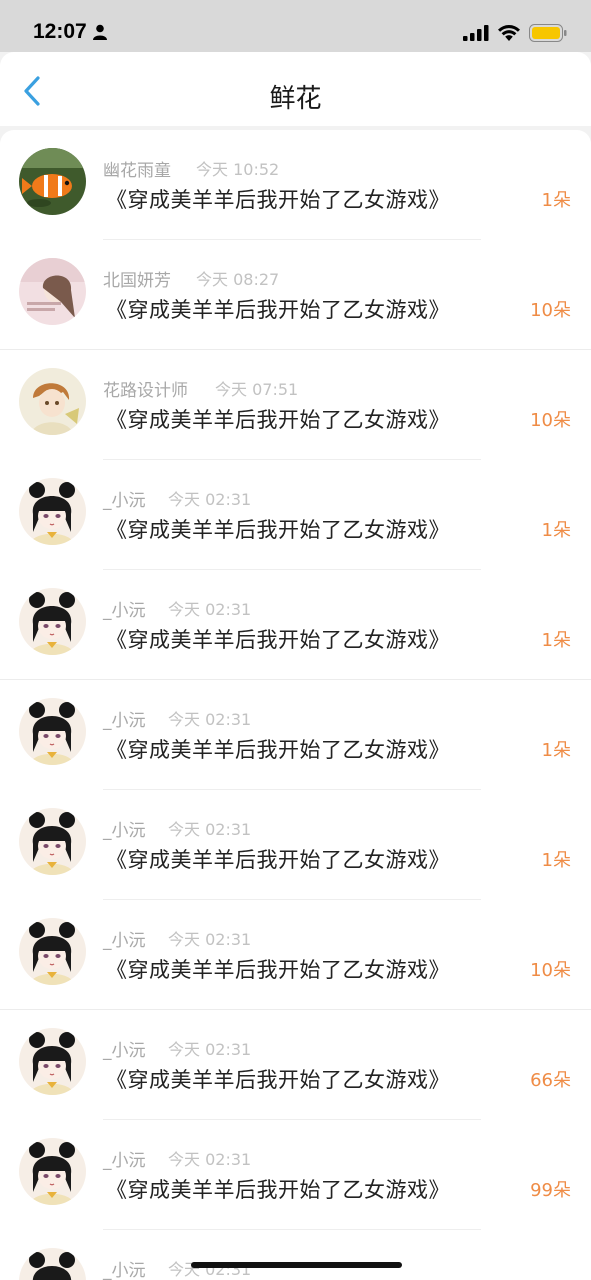 The height and width of the screenshot is (1280, 591). What do you see at coordinates (295, 99) in the screenshot?
I see `page-title: 鲜花` at bounding box center [295, 99].